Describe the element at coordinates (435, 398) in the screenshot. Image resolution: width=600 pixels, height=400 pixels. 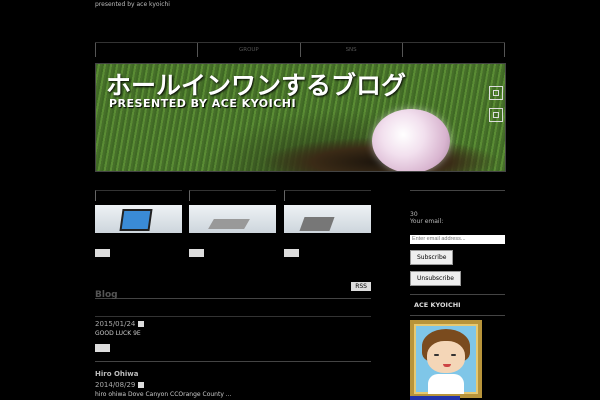
I see `sidebar-widget-bar` at that location.